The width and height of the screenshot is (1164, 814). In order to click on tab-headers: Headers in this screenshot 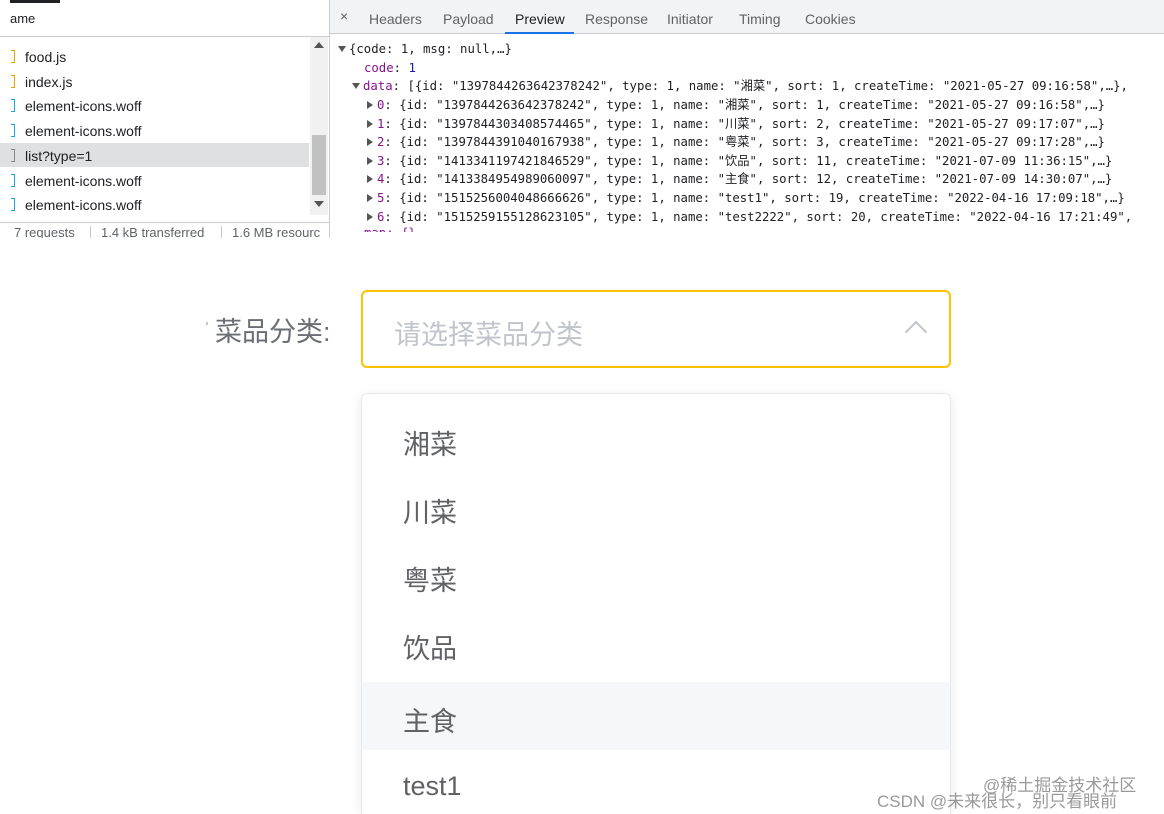, I will do `click(395, 19)`.